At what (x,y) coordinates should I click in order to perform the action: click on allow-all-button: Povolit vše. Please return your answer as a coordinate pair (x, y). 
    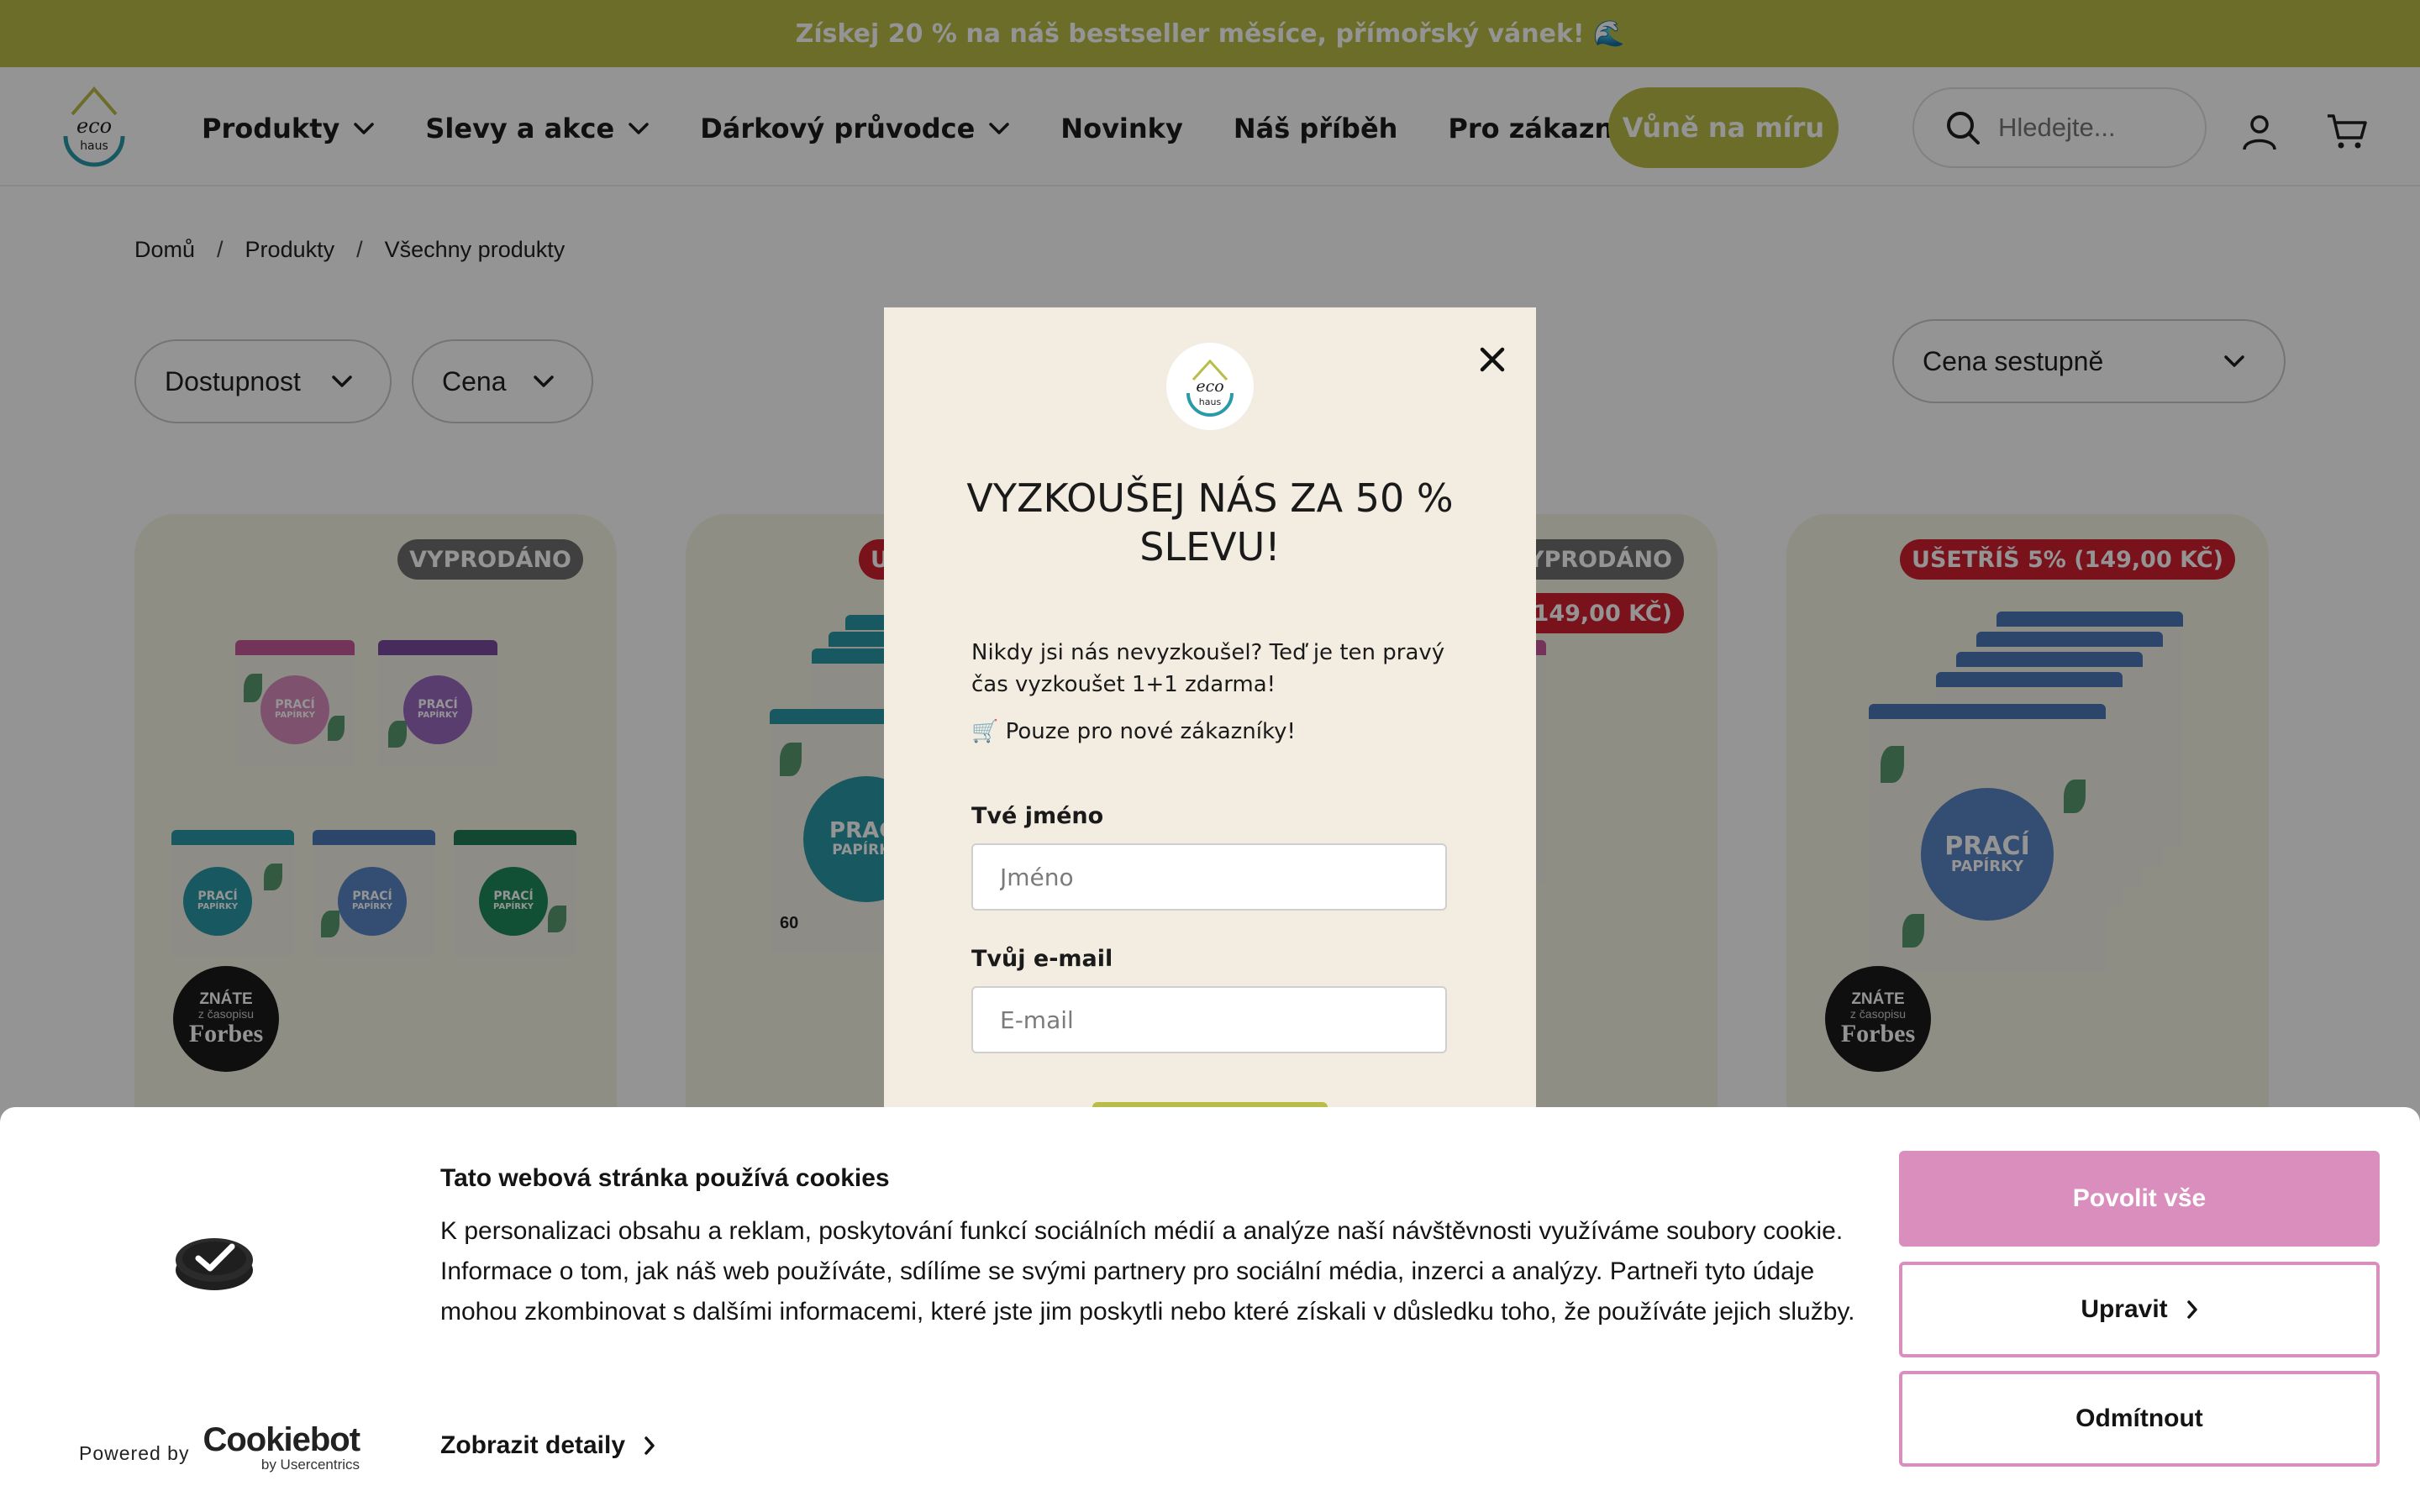
    Looking at the image, I should click on (2140, 1199).